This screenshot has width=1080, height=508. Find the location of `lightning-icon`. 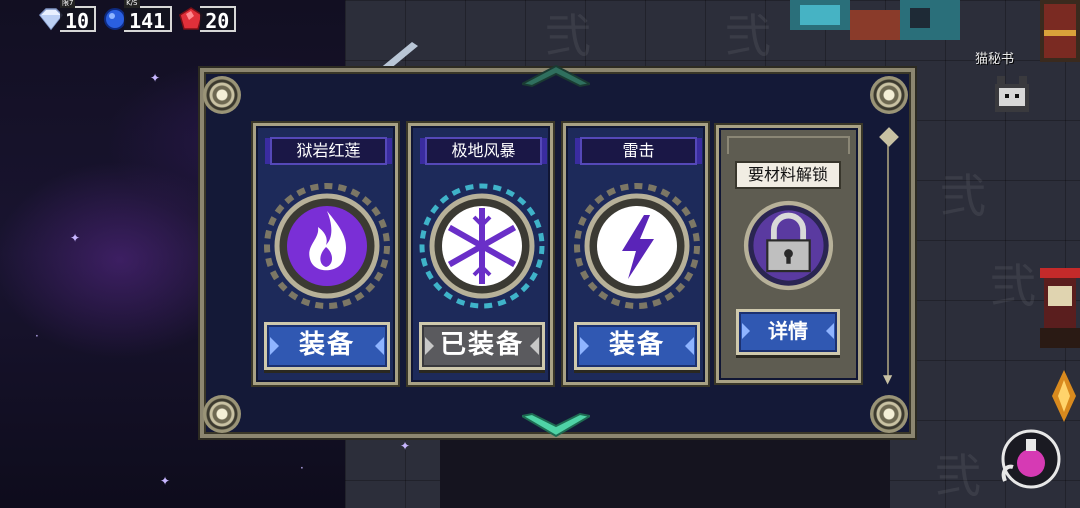

lightning-icon is located at coordinates (637, 246).